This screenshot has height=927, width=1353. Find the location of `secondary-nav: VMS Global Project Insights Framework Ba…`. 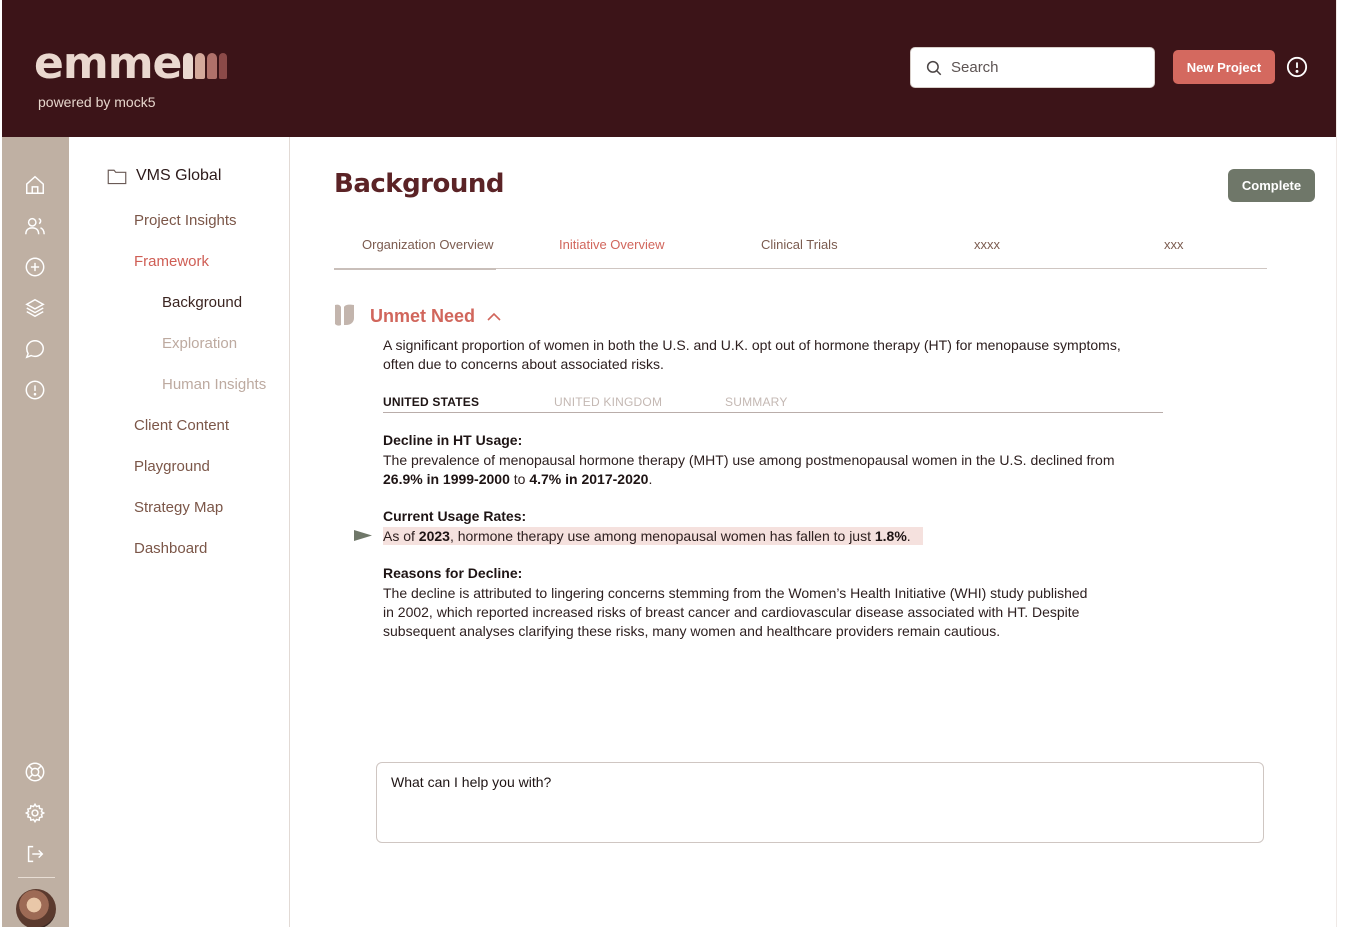

secondary-nav: VMS Global Project Insights Framework Ba… is located at coordinates (179, 532).